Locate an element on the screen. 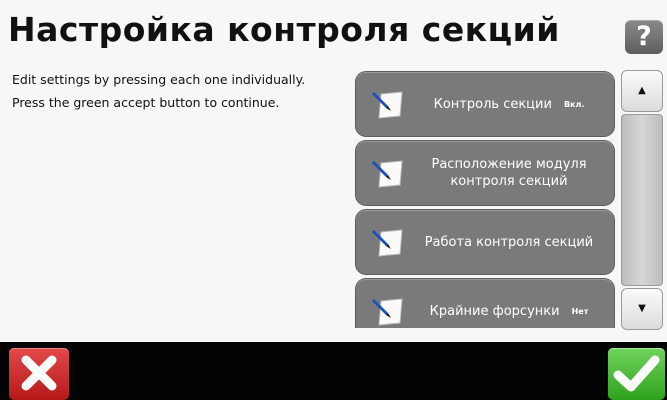  footer-bar is located at coordinates (333, 371).